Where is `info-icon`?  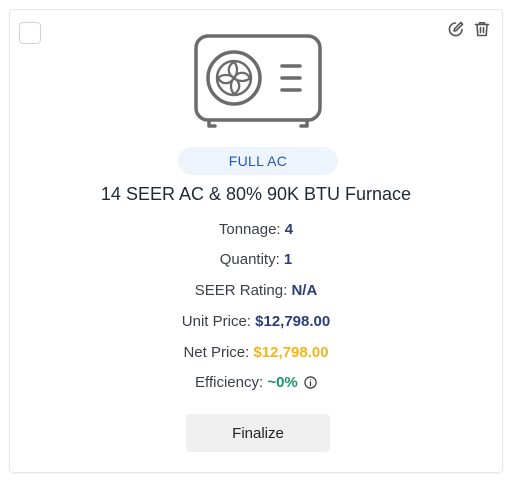
info-icon is located at coordinates (310, 384).